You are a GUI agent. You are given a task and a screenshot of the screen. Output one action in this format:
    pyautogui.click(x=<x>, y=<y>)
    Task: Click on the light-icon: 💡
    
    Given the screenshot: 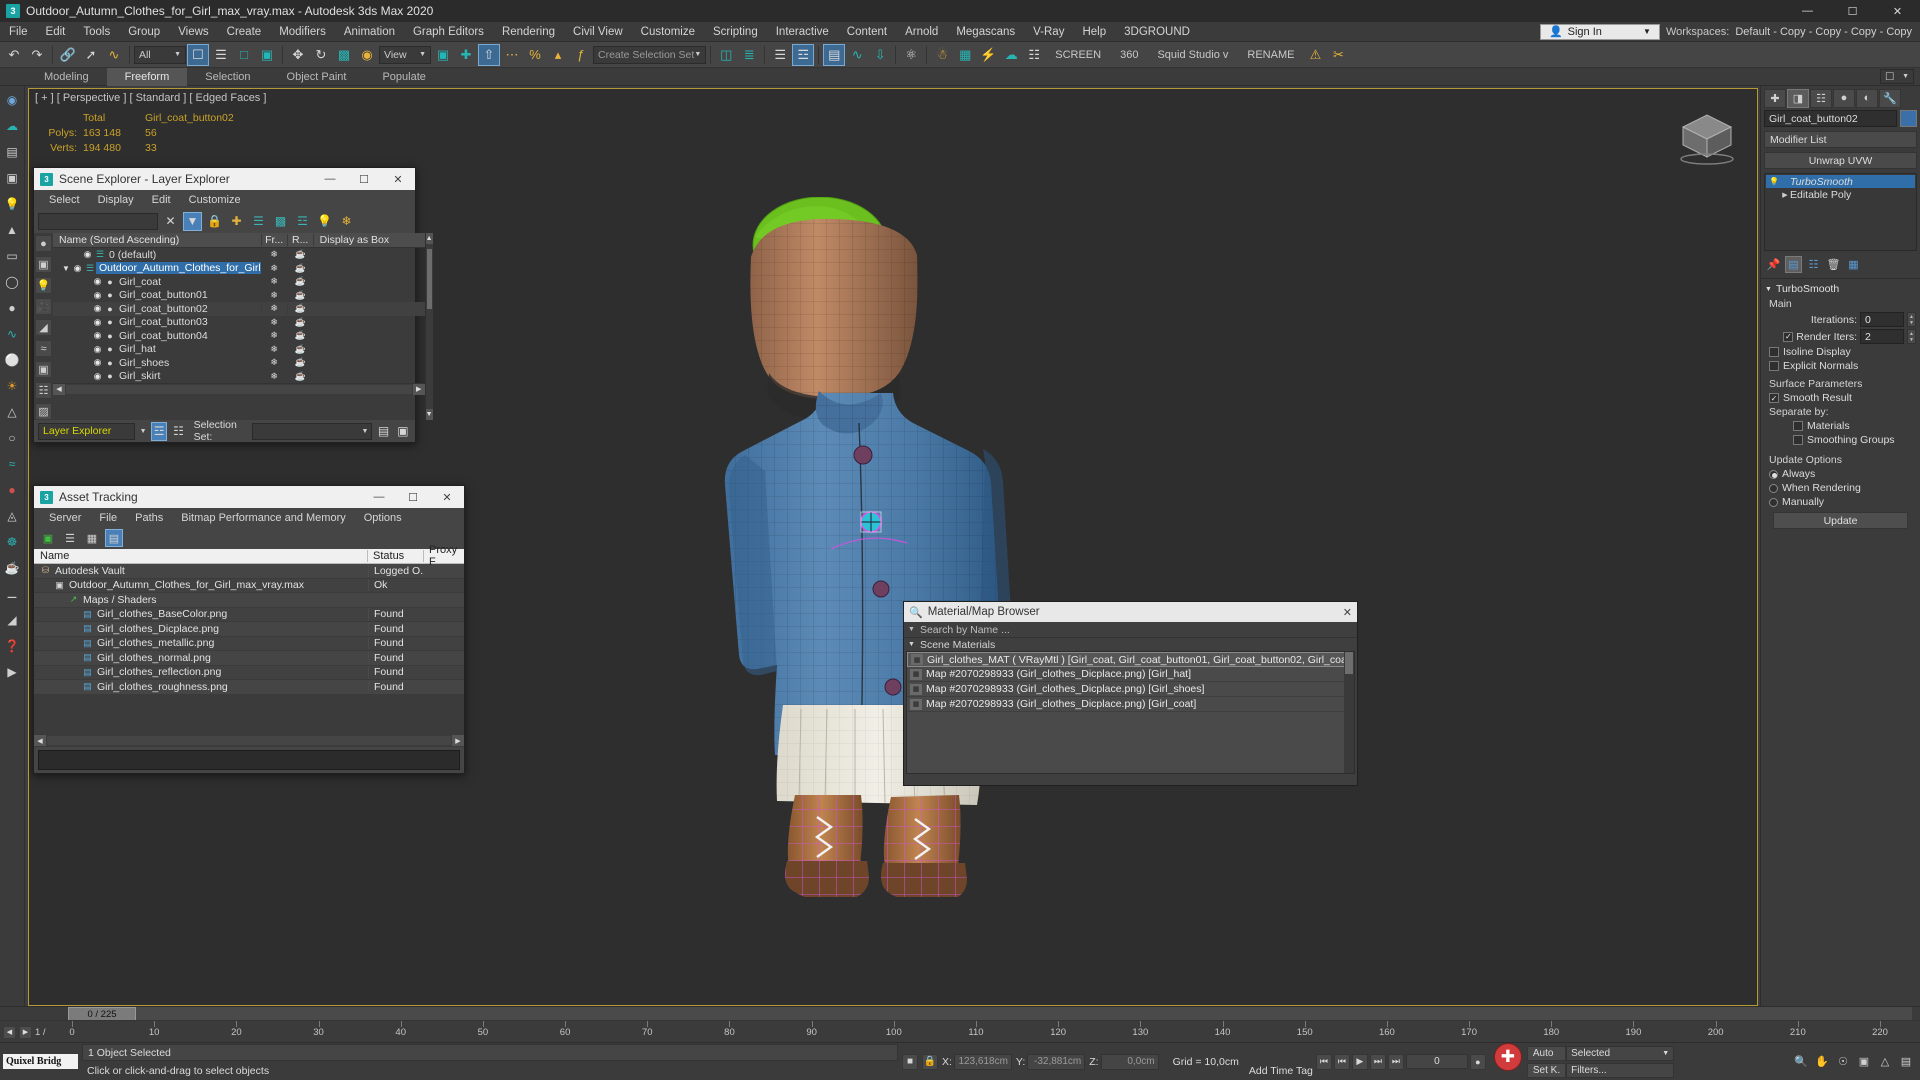 What is the action you would take?
    pyautogui.click(x=12, y=203)
    